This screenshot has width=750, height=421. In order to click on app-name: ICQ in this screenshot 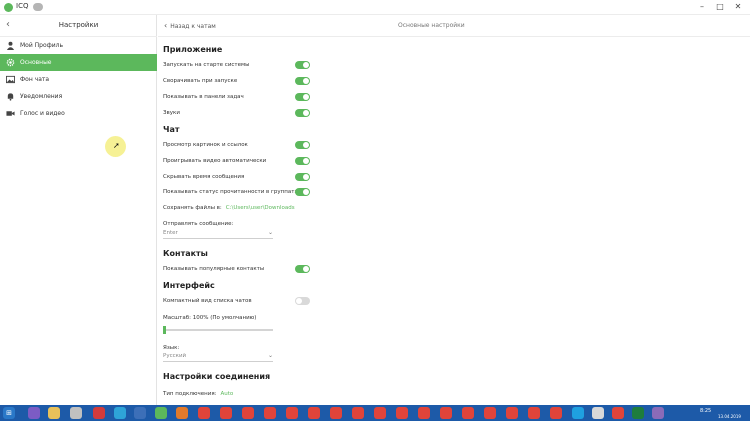, I will do `click(22, 6)`.